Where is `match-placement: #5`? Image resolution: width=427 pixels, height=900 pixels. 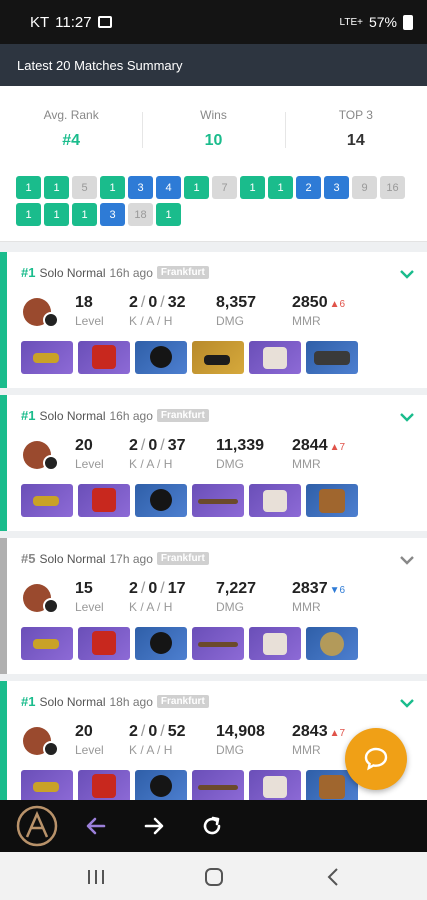
match-placement: #5 is located at coordinates (28, 558).